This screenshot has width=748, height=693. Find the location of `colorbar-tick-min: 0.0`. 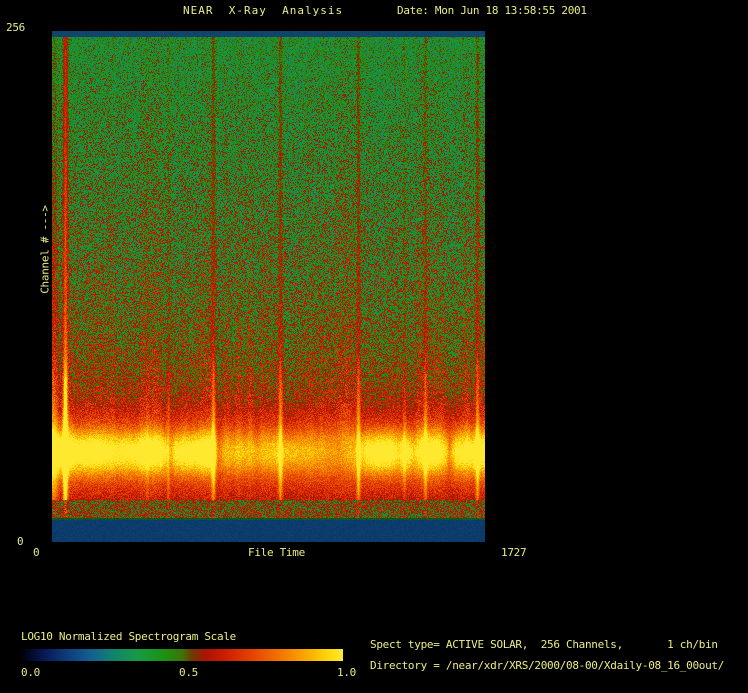

colorbar-tick-min: 0.0 is located at coordinates (30, 672).